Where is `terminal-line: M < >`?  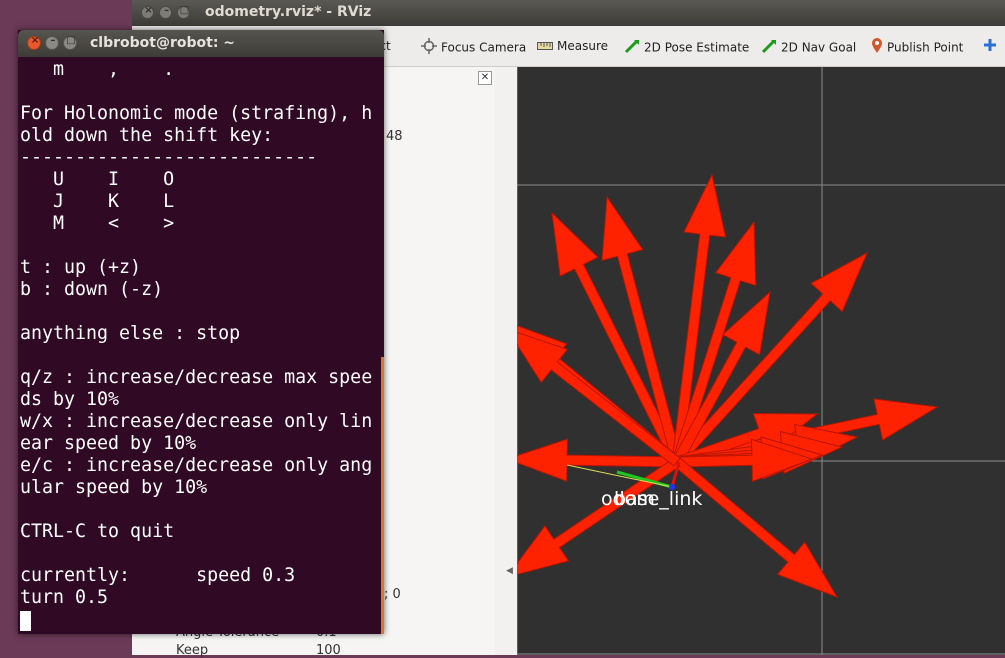
terminal-line: M < > is located at coordinates (97, 223).